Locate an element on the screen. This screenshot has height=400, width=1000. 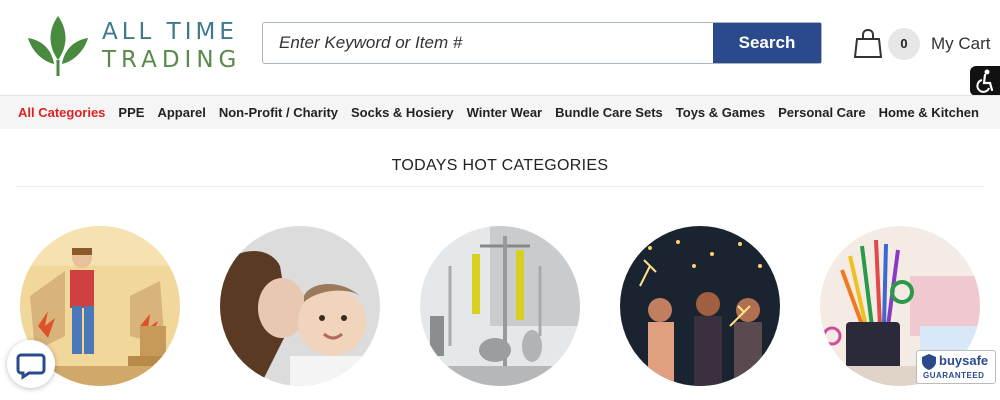
section-title: TODAYS HOT CATEGORIES is located at coordinates (500, 165).